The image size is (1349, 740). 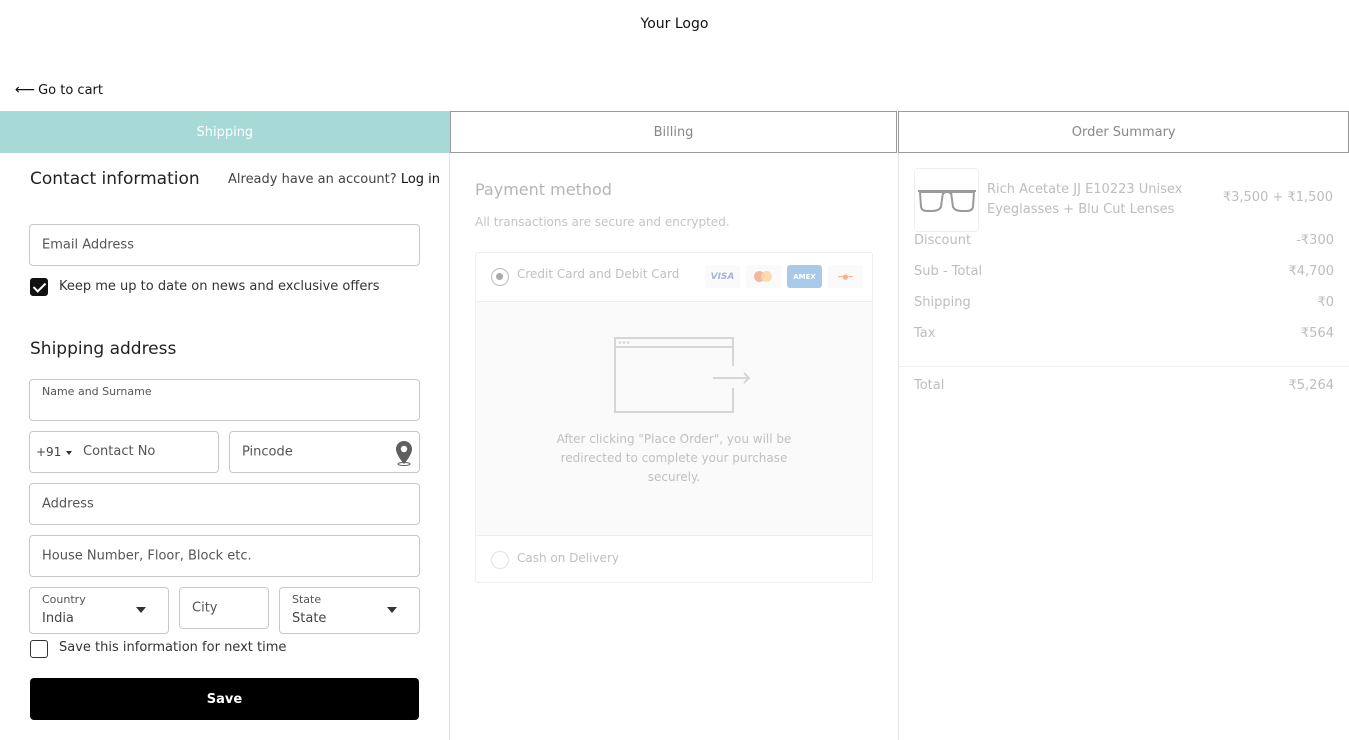 I want to click on save-button: Save, so click(x=224, y=699).